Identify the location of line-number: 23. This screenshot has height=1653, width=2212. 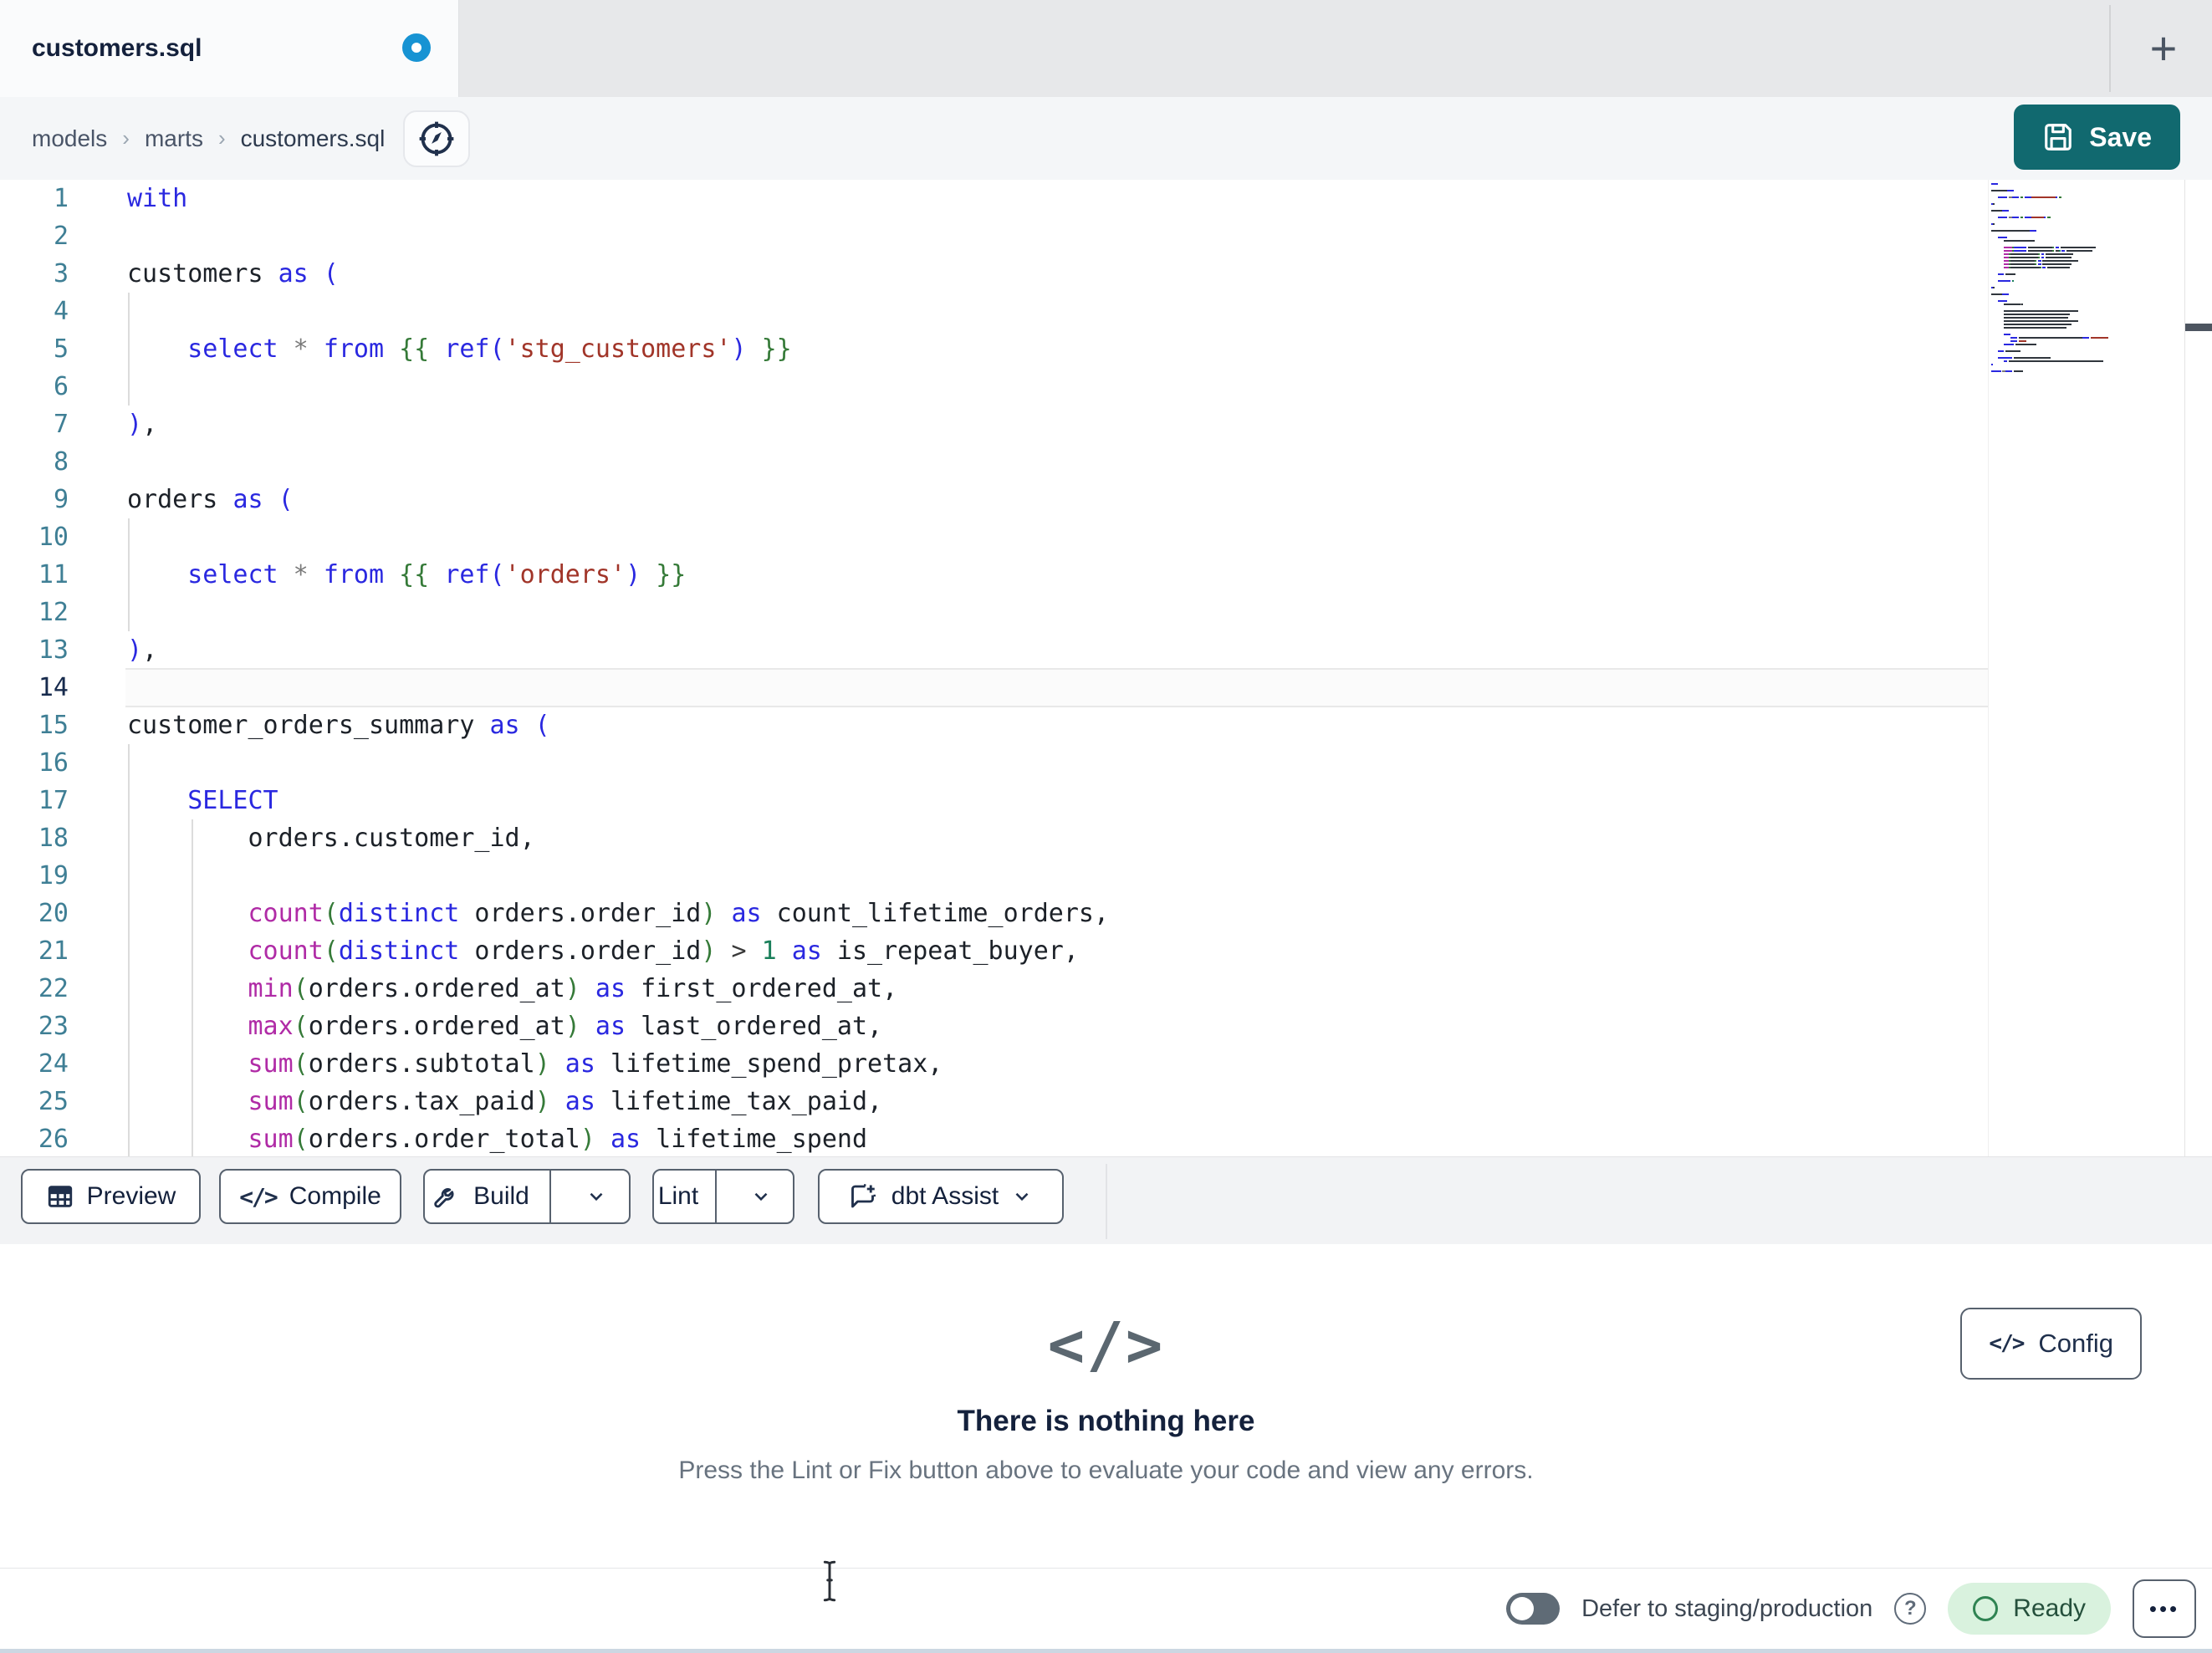
(54, 1026).